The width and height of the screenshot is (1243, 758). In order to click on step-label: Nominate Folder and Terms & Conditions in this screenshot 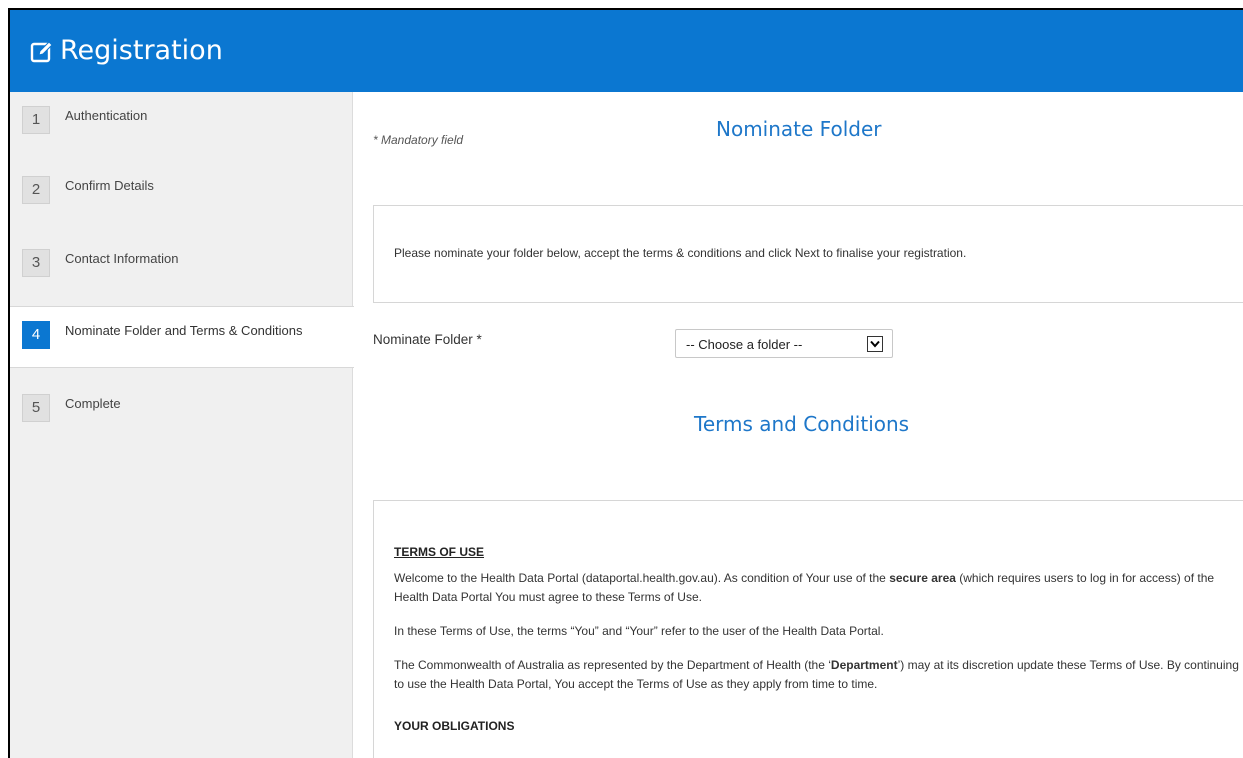, I will do `click(184, 330)`.